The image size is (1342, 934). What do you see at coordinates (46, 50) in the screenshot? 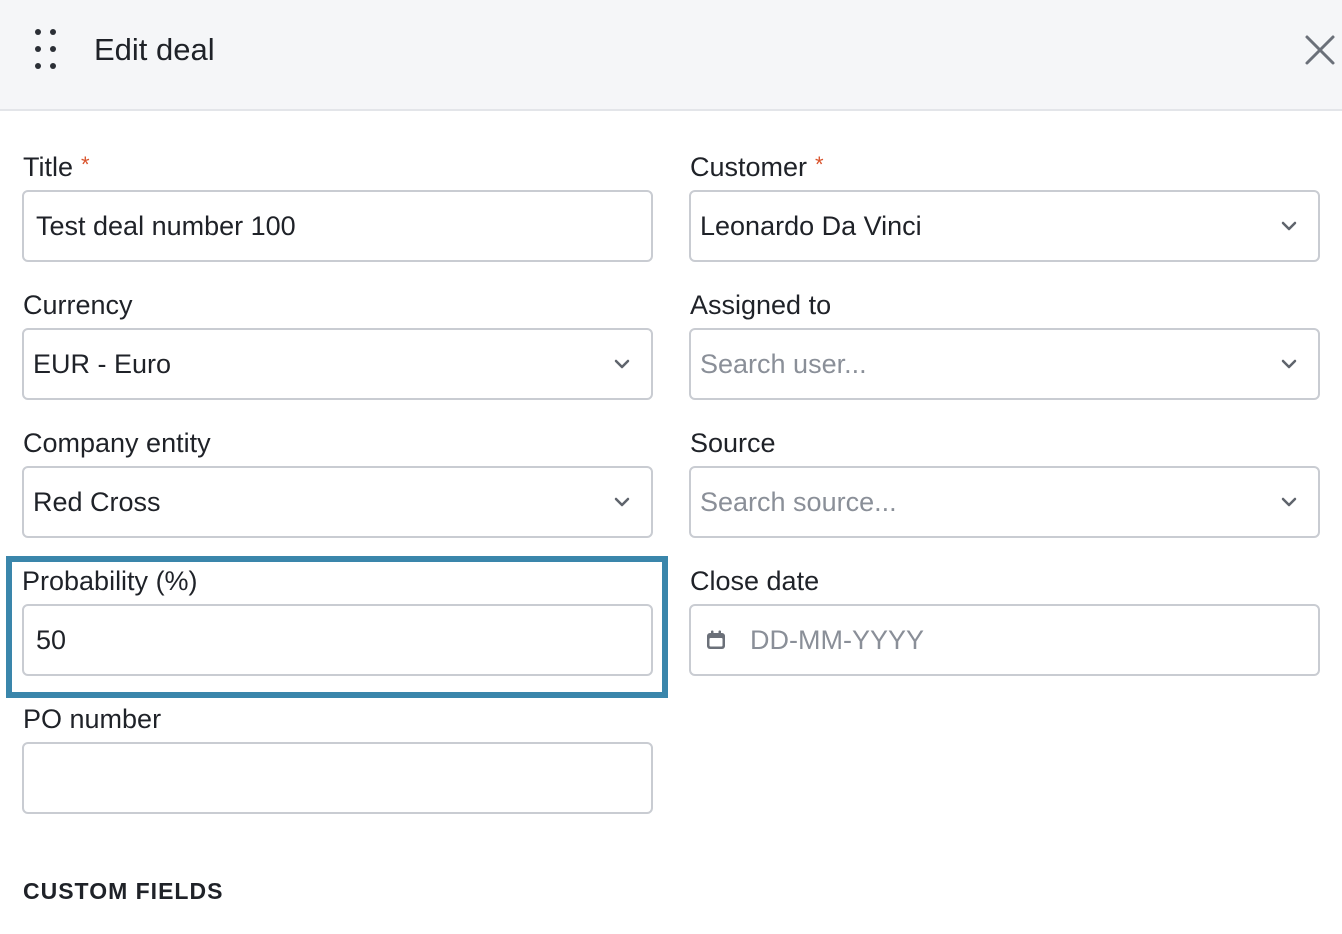
I see `drag-handle-icon` at bounding box center [46, 50].